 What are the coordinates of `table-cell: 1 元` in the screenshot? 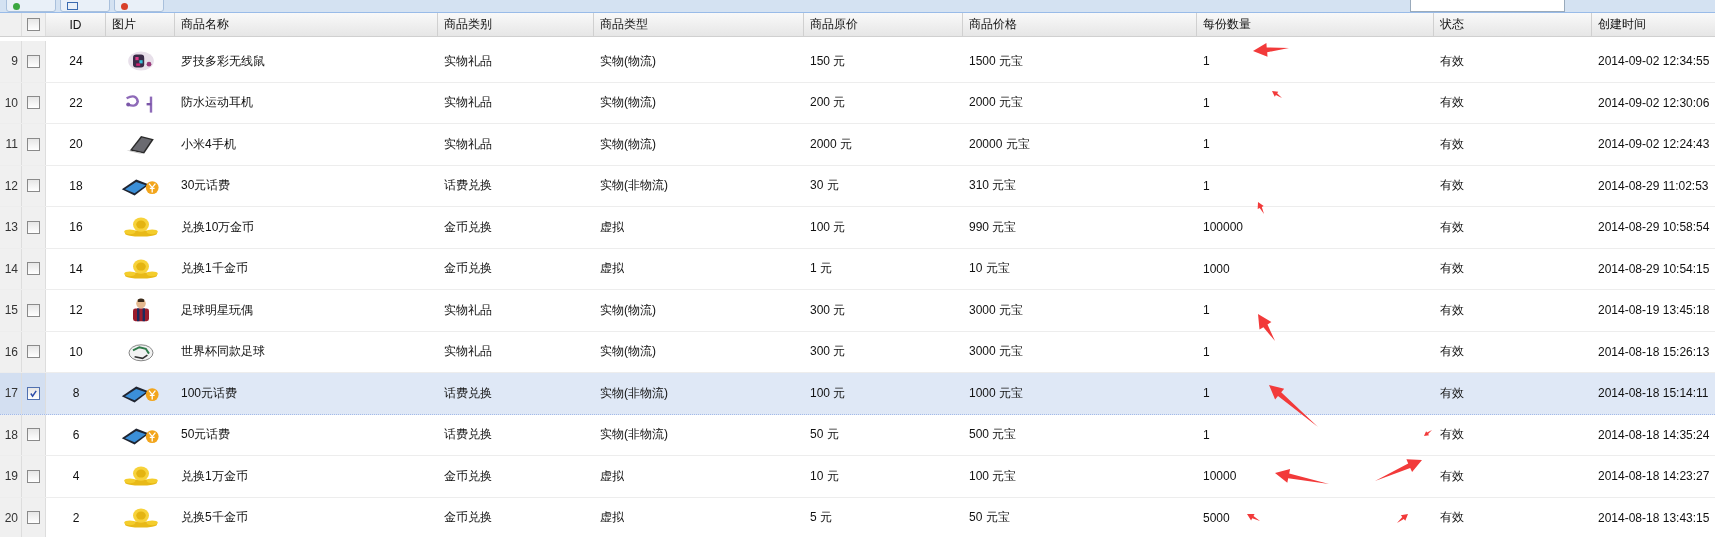 It's located at (821, 269).